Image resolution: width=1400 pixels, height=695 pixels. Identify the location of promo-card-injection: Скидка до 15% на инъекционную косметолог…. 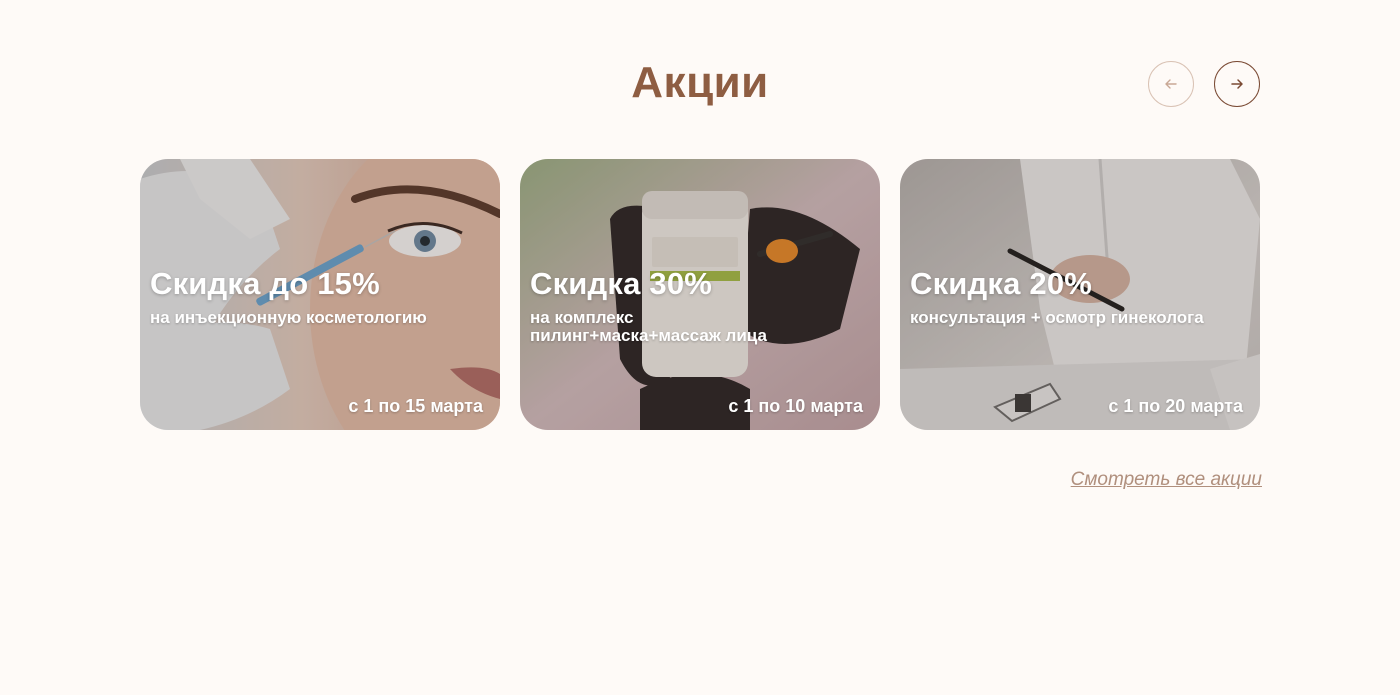
(320, 294).